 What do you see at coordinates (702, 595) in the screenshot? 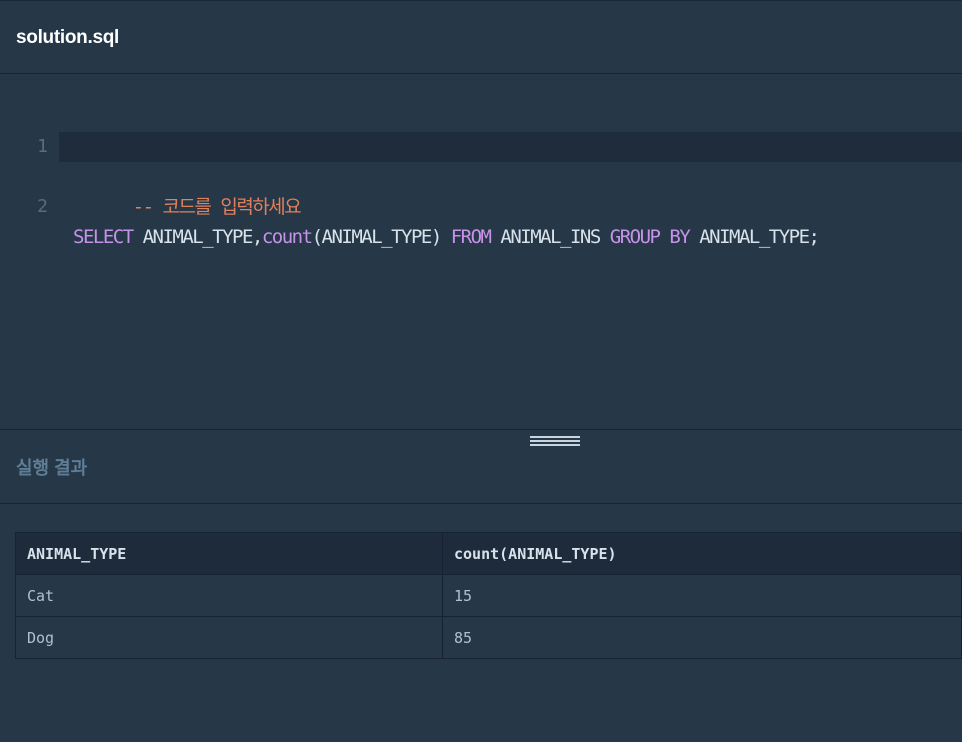
I see `table-cell: 15` at bounding box center [702, 595].